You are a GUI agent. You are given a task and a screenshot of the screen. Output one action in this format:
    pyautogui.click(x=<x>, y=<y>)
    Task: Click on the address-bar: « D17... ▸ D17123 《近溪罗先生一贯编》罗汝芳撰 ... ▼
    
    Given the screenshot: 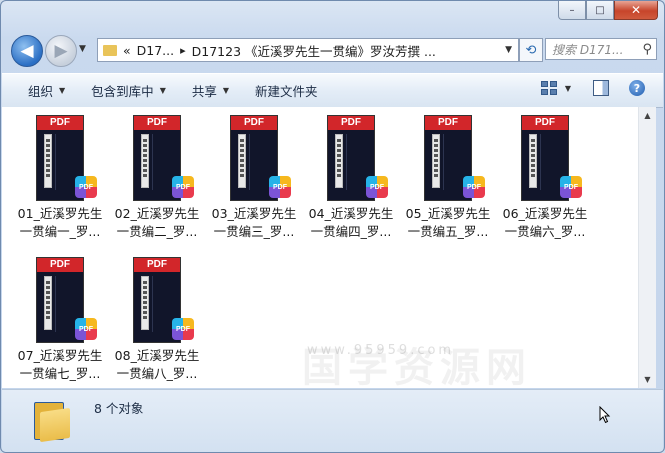 What is the action you would take?
    pyautogui.click(x=308, y=50)
    